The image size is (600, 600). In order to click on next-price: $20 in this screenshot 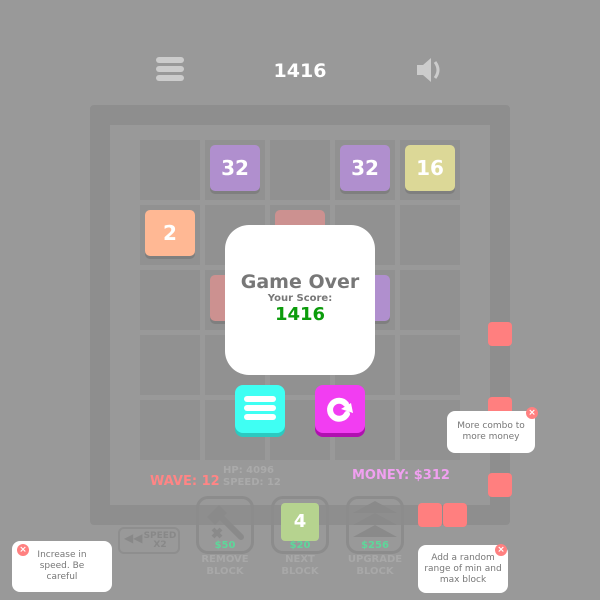, I will do `click(300, 545)`.